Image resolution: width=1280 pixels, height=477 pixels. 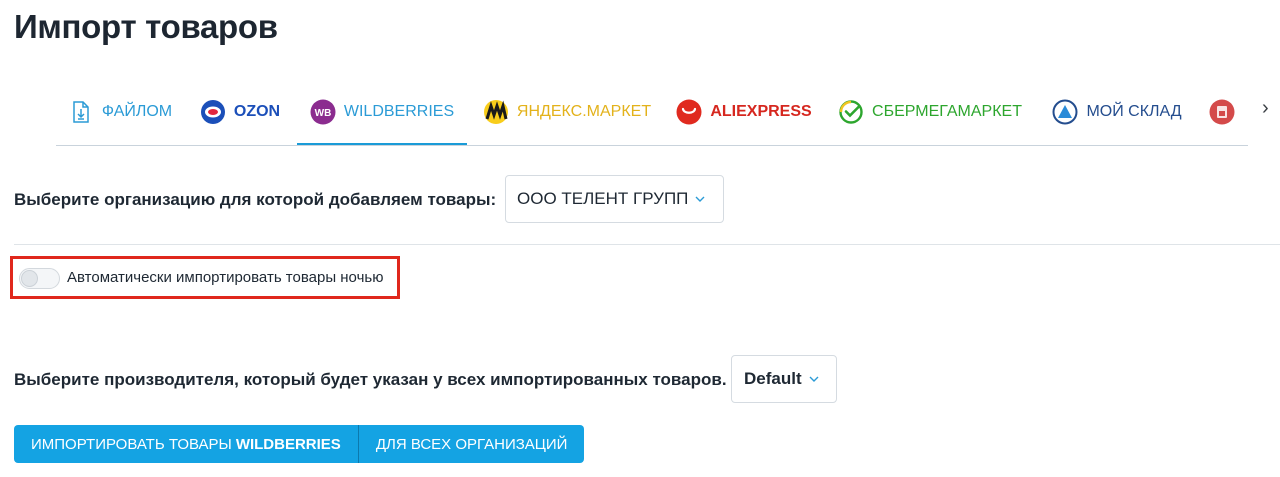 I want to click on yandex-market-logo-icon, so click(x=496, y=112).